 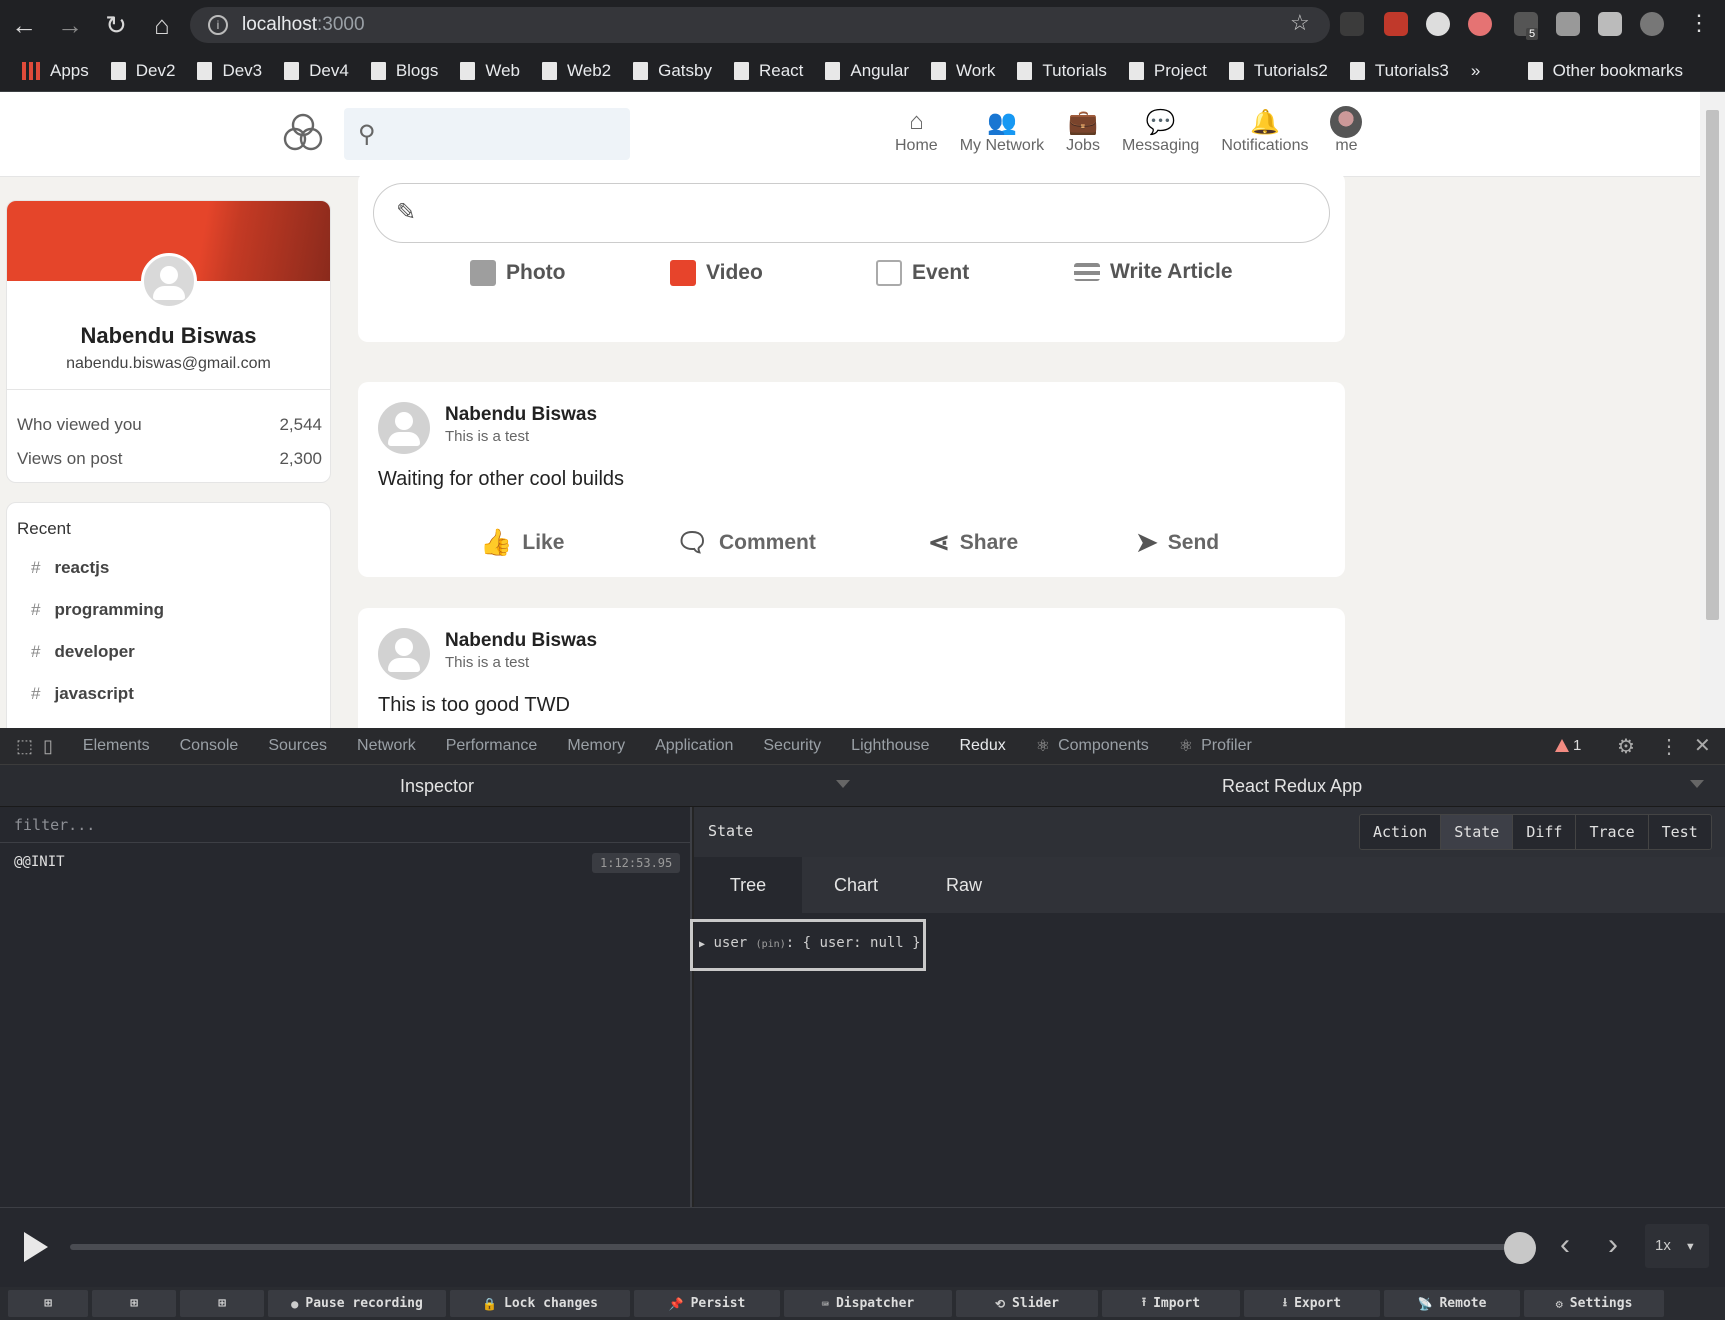 I want to click on bookmark-folder: Work, so click(x=963, y=71).